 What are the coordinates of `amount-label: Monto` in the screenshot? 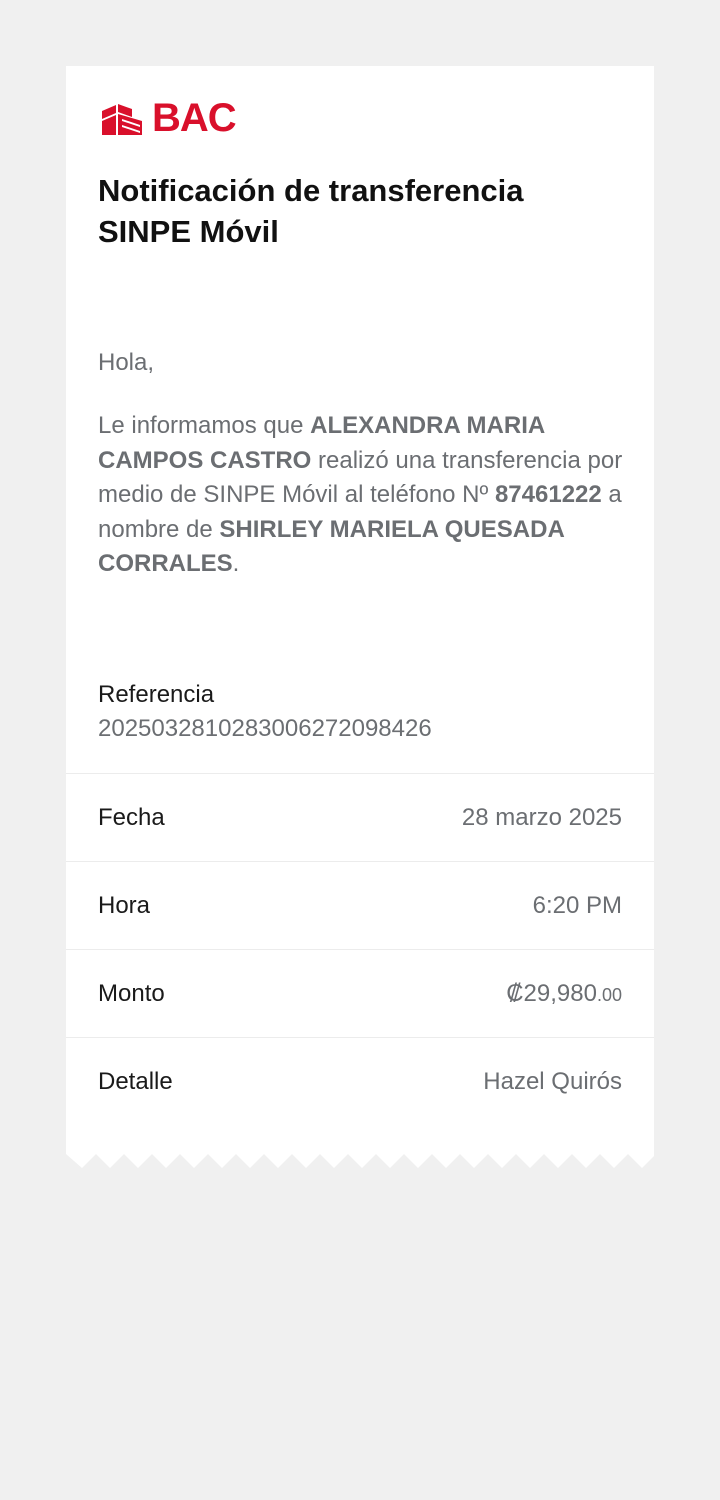 It's located at (131, 993).